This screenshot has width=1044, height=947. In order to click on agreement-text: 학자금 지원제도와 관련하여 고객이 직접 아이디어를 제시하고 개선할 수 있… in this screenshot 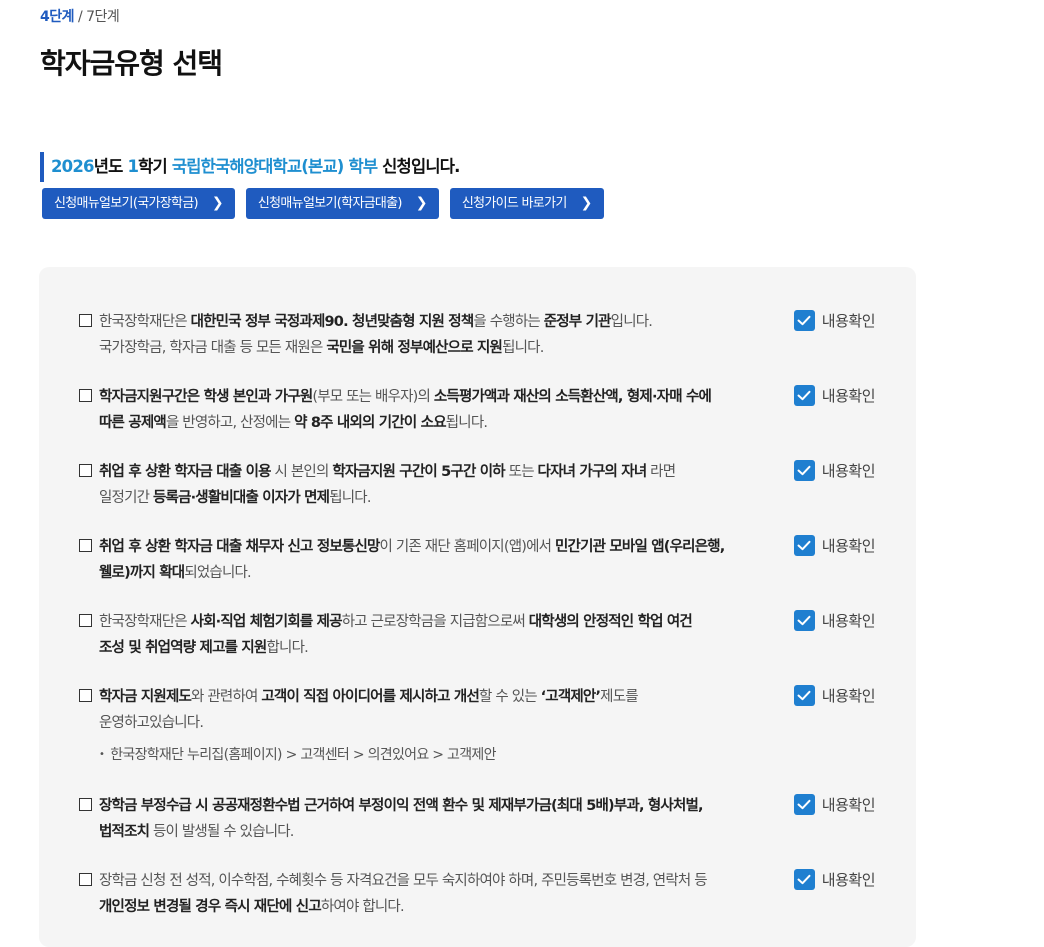, I will do `click(439, 710)`.